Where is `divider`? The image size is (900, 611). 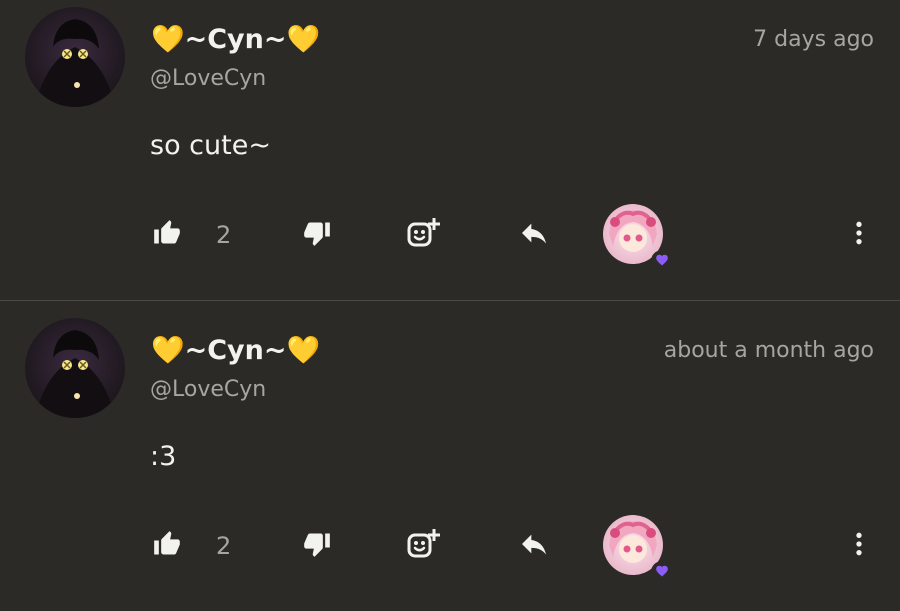 divider is located at coordinates (450, 300).